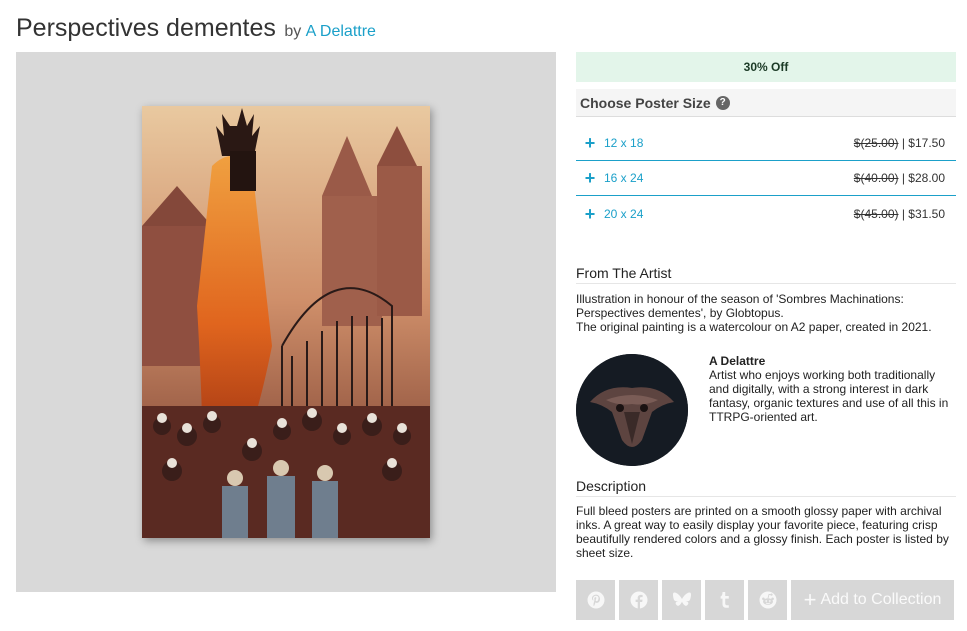  What do you see at coordinates (624, 213) in the screenshot?
I see `size-label: 20 x 24` at bounding box center [624, 213].